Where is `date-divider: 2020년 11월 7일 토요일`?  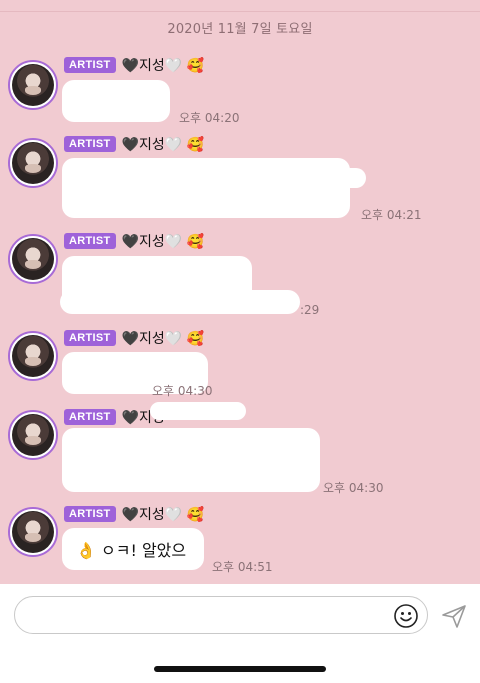 date-divider: 2020년 11월 7일 토요일 is located at coordinates (240, 29).